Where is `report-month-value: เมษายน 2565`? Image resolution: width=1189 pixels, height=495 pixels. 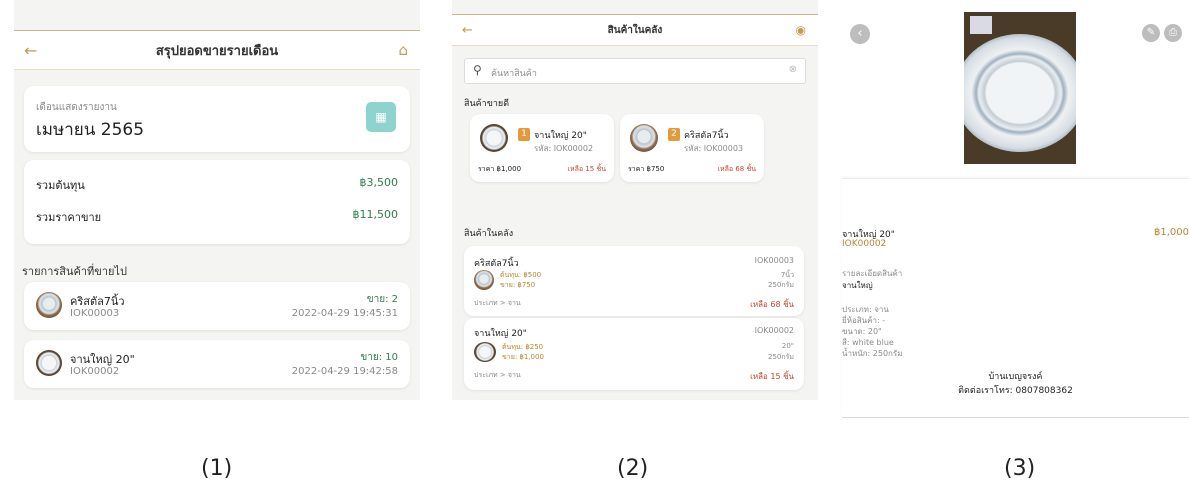
report-month-value: เมษายน 2565 is located at coordinates (90, 130).